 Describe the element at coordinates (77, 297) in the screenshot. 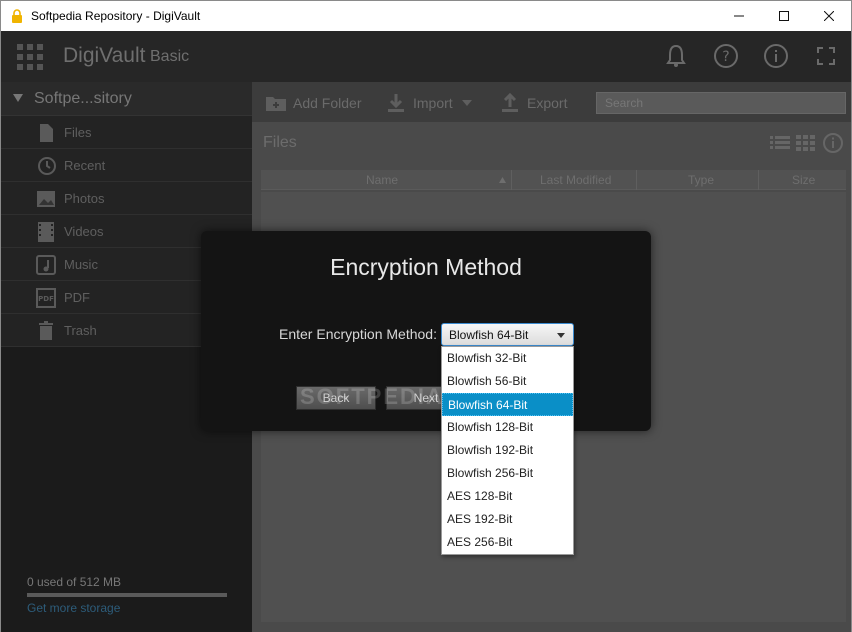

I see `sidebar-item-label: PDF` at that location.